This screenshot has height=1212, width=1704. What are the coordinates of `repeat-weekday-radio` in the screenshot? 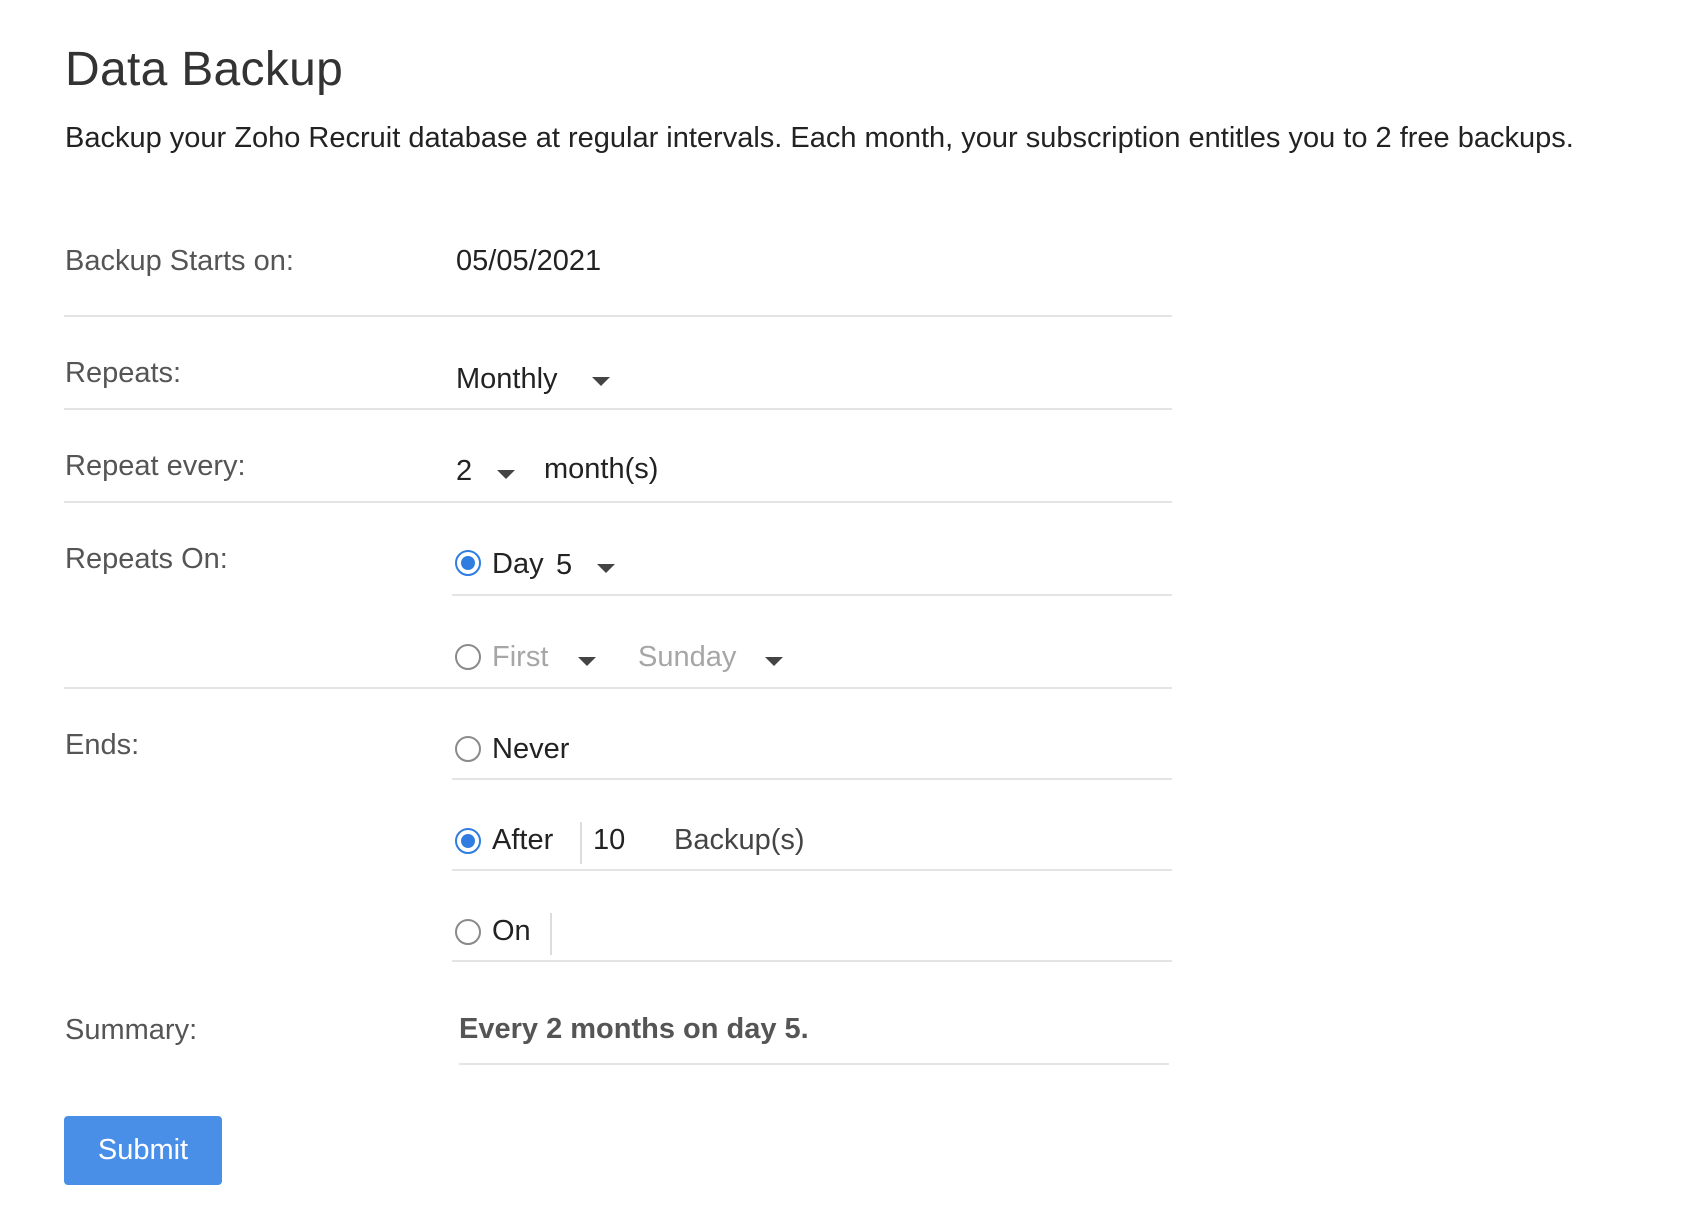 It's located at (468, 657).